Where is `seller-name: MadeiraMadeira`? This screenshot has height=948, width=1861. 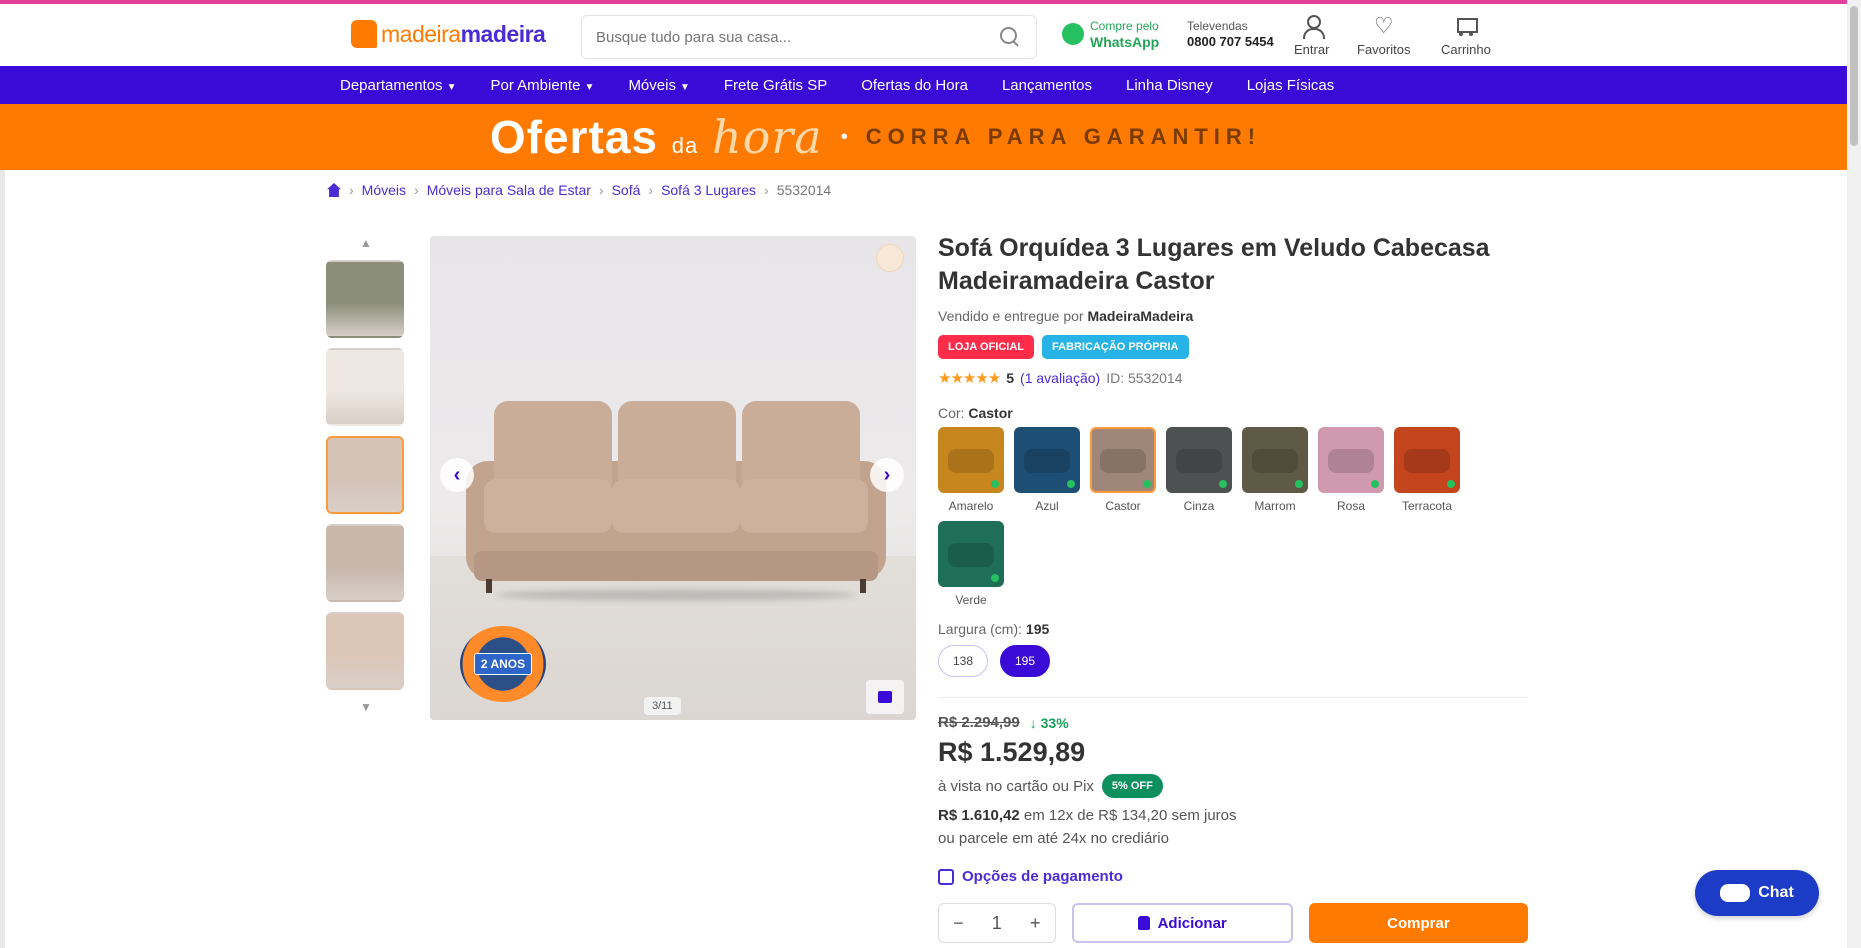
seller-name: MadeiraMadeira is located at coordinates (1140, 316).